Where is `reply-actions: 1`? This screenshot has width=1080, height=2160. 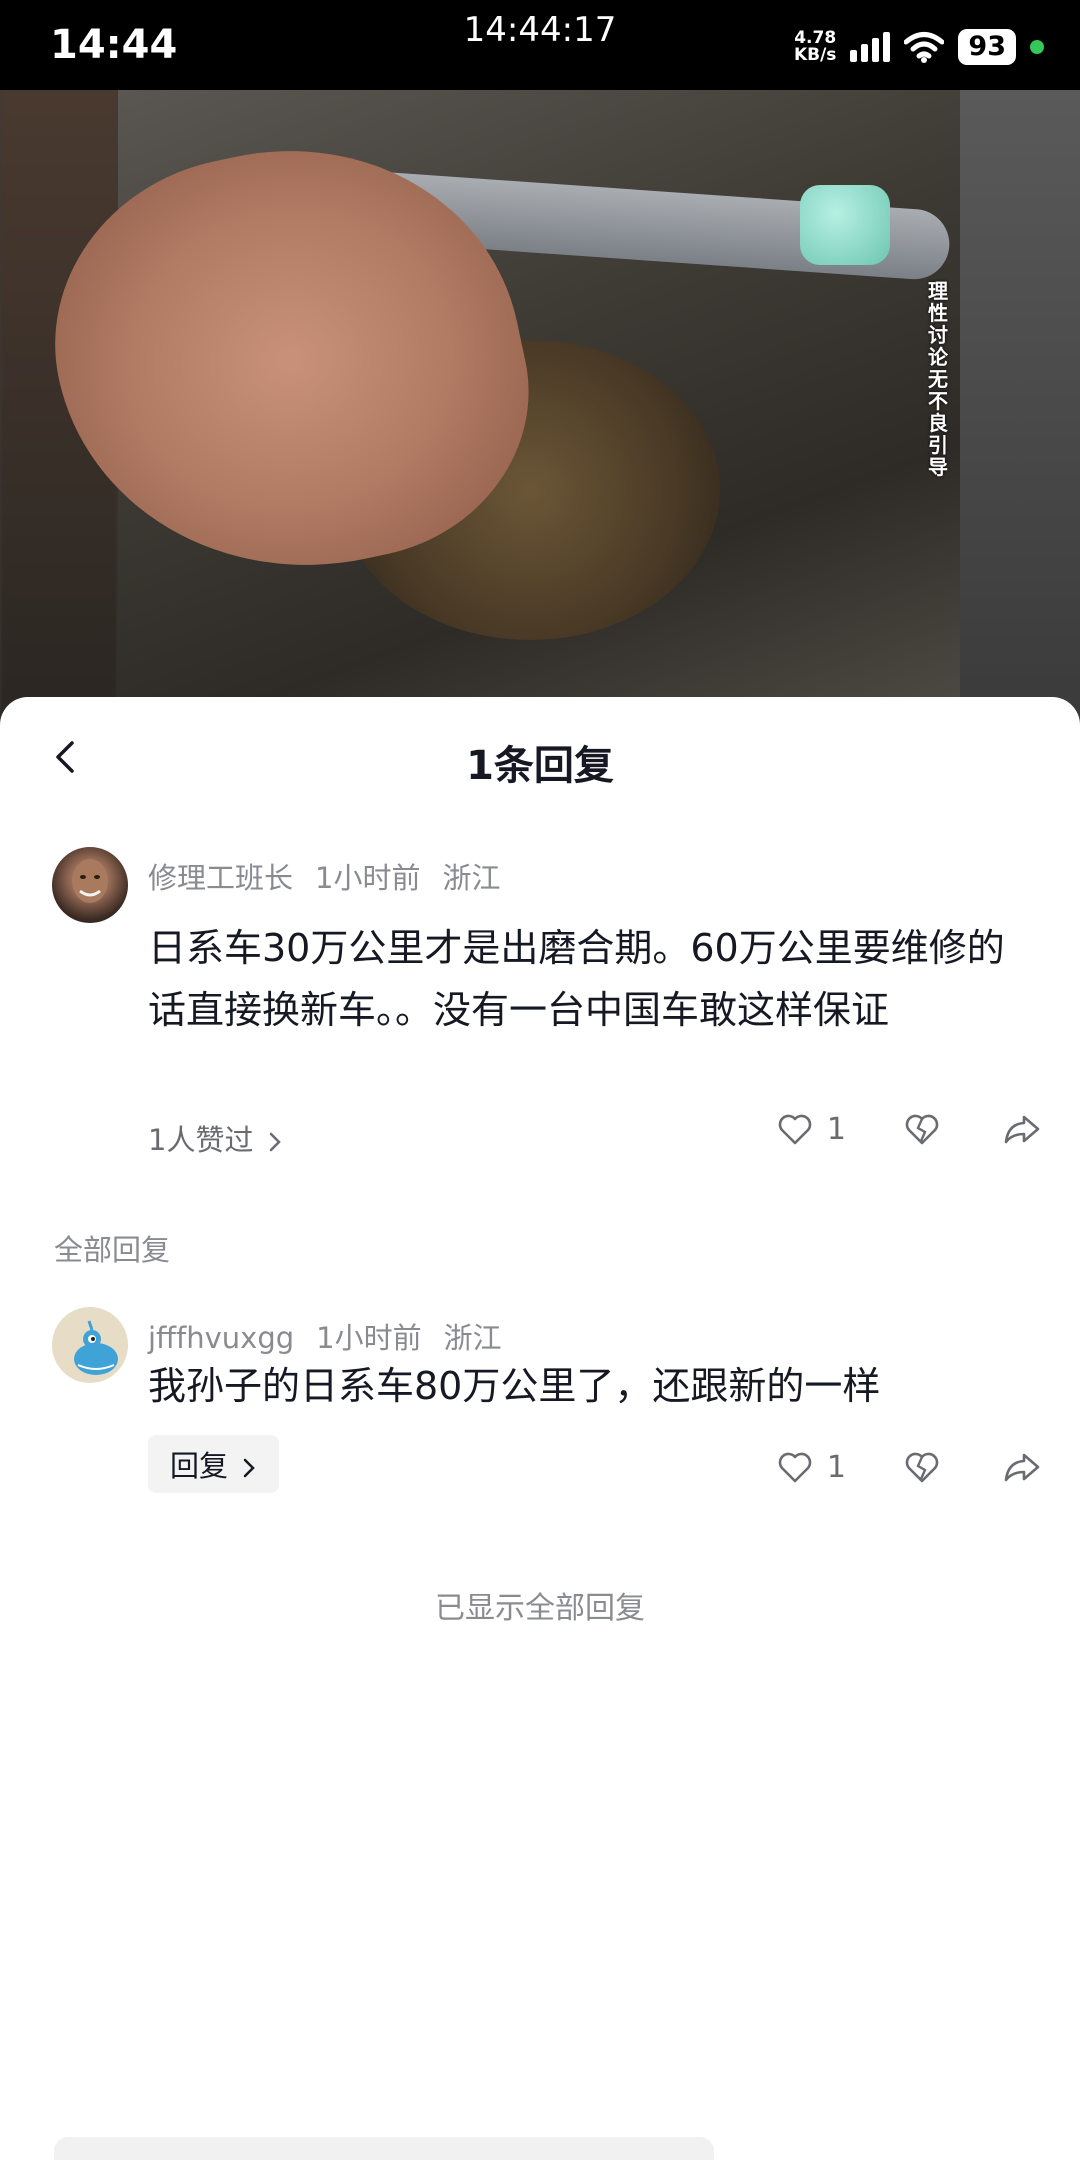
reply-actions: 1 is located at coordinates (908, 1467).